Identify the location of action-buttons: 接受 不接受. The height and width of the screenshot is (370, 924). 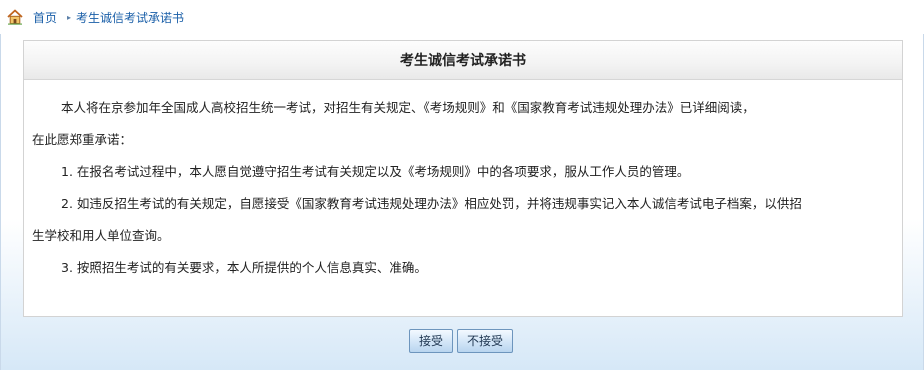
(462, 341).